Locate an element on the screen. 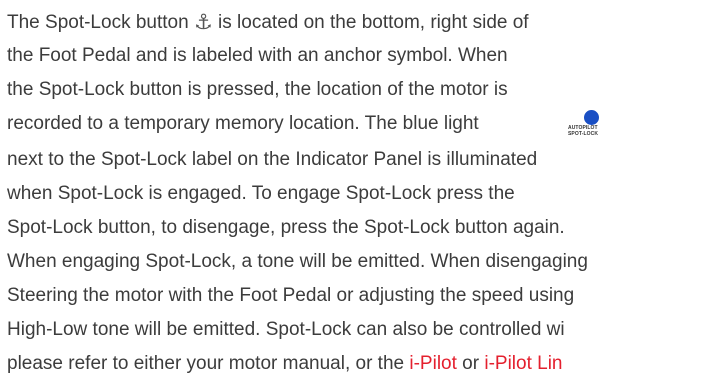 The image size is (701, 383). line1-text-before: The Spot-Lock button is located at coordinates (100, 22).